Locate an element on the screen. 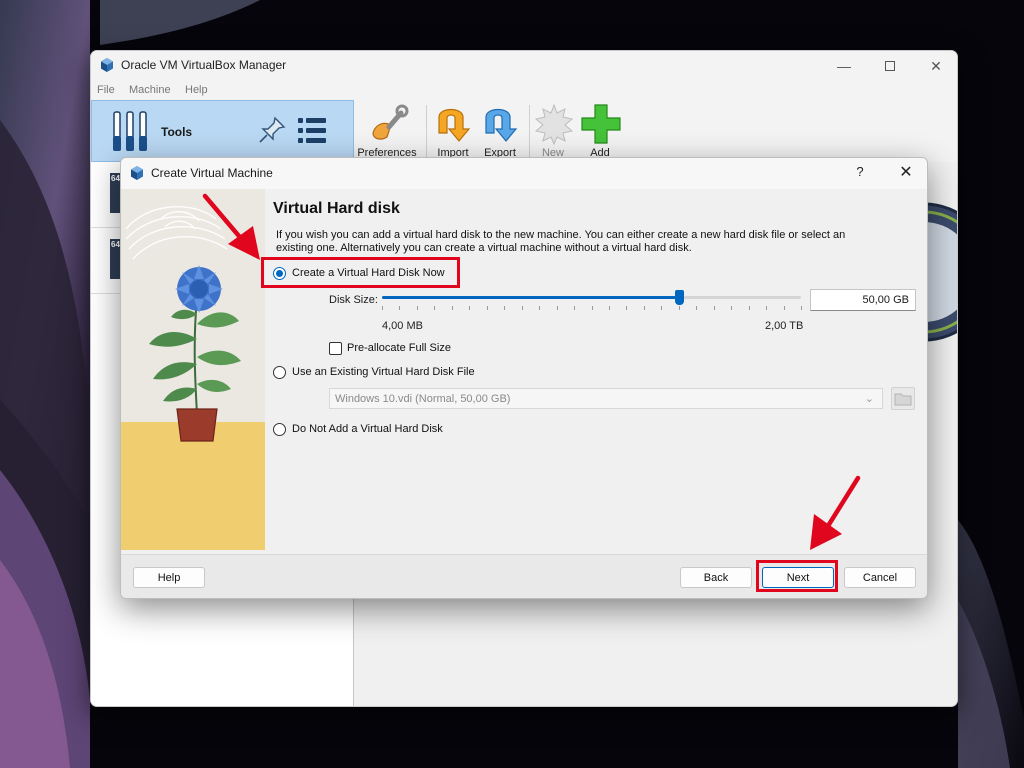  disk-size-input: 50,00 GB is located at coordinates (863, 300).